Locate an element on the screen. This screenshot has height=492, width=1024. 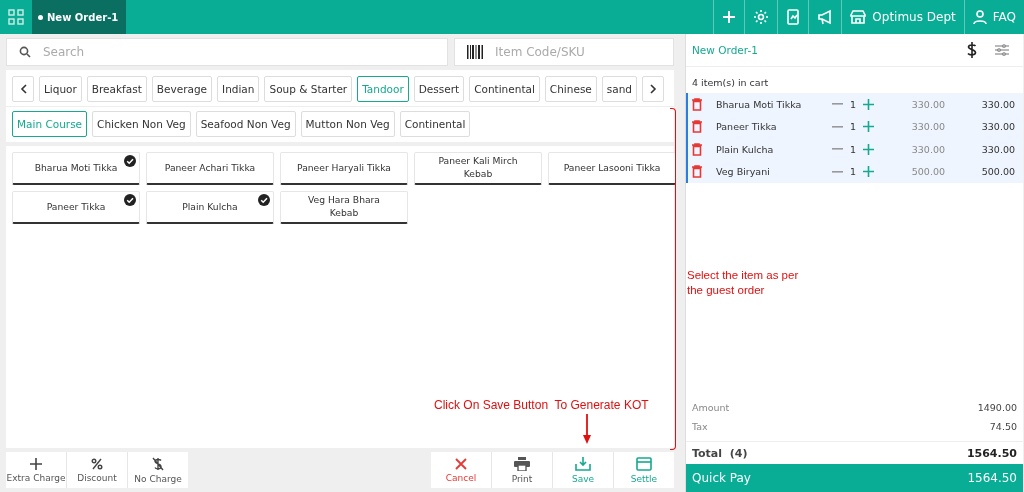
action-button: Print is located at coordinates (522, 470).